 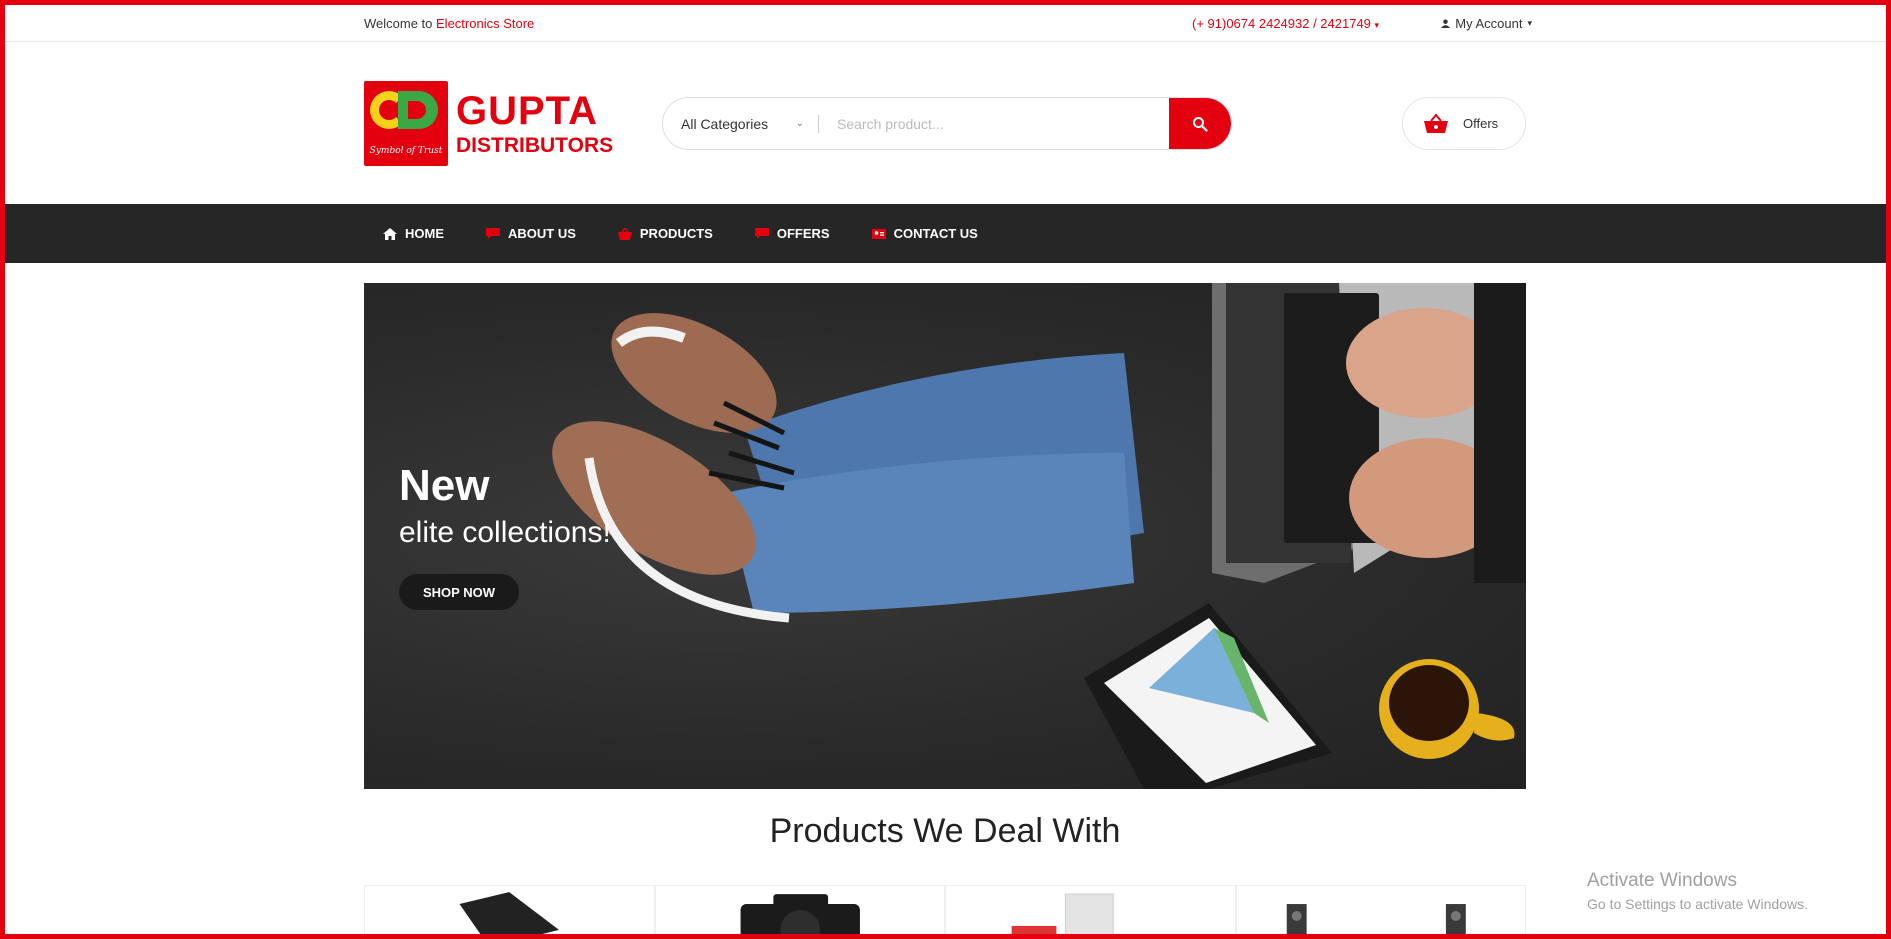 I want to click on store-name-link: Electronics Store, so click(x=485, y=23).